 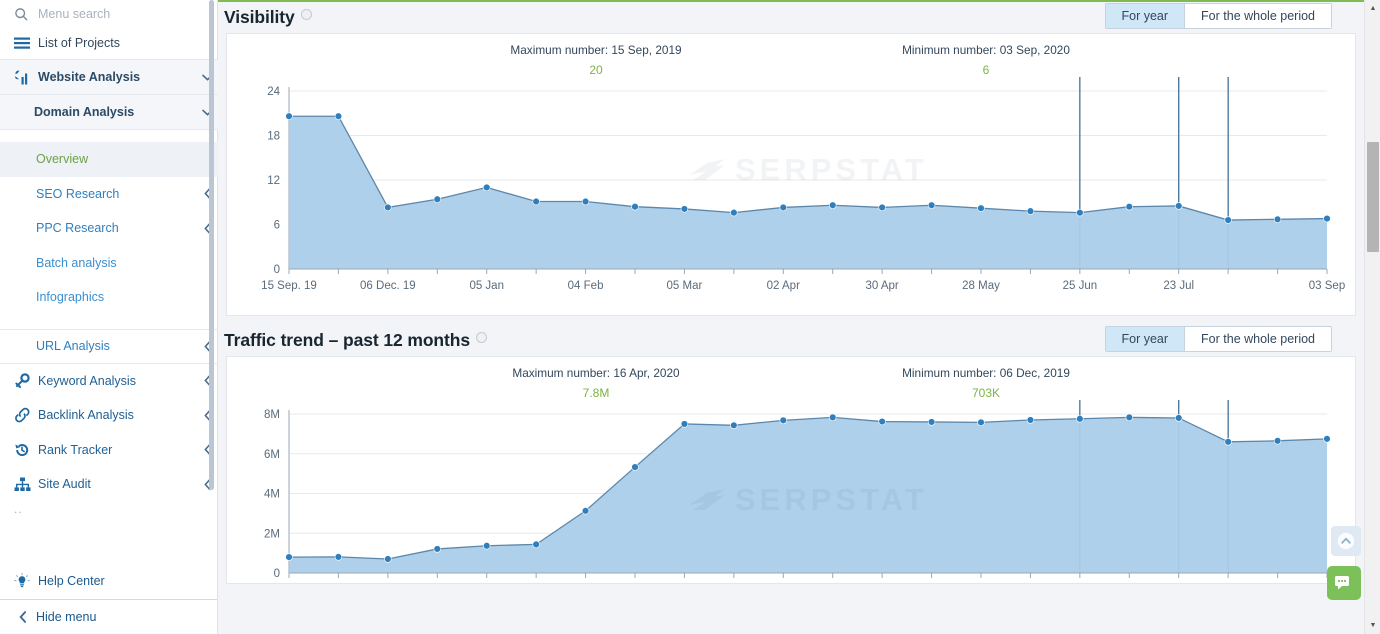 What do you see at coordinates (64, 484) in the screenshot?
I see `sidebar-item-label: Site Audit` at bounding box center [64, 484].